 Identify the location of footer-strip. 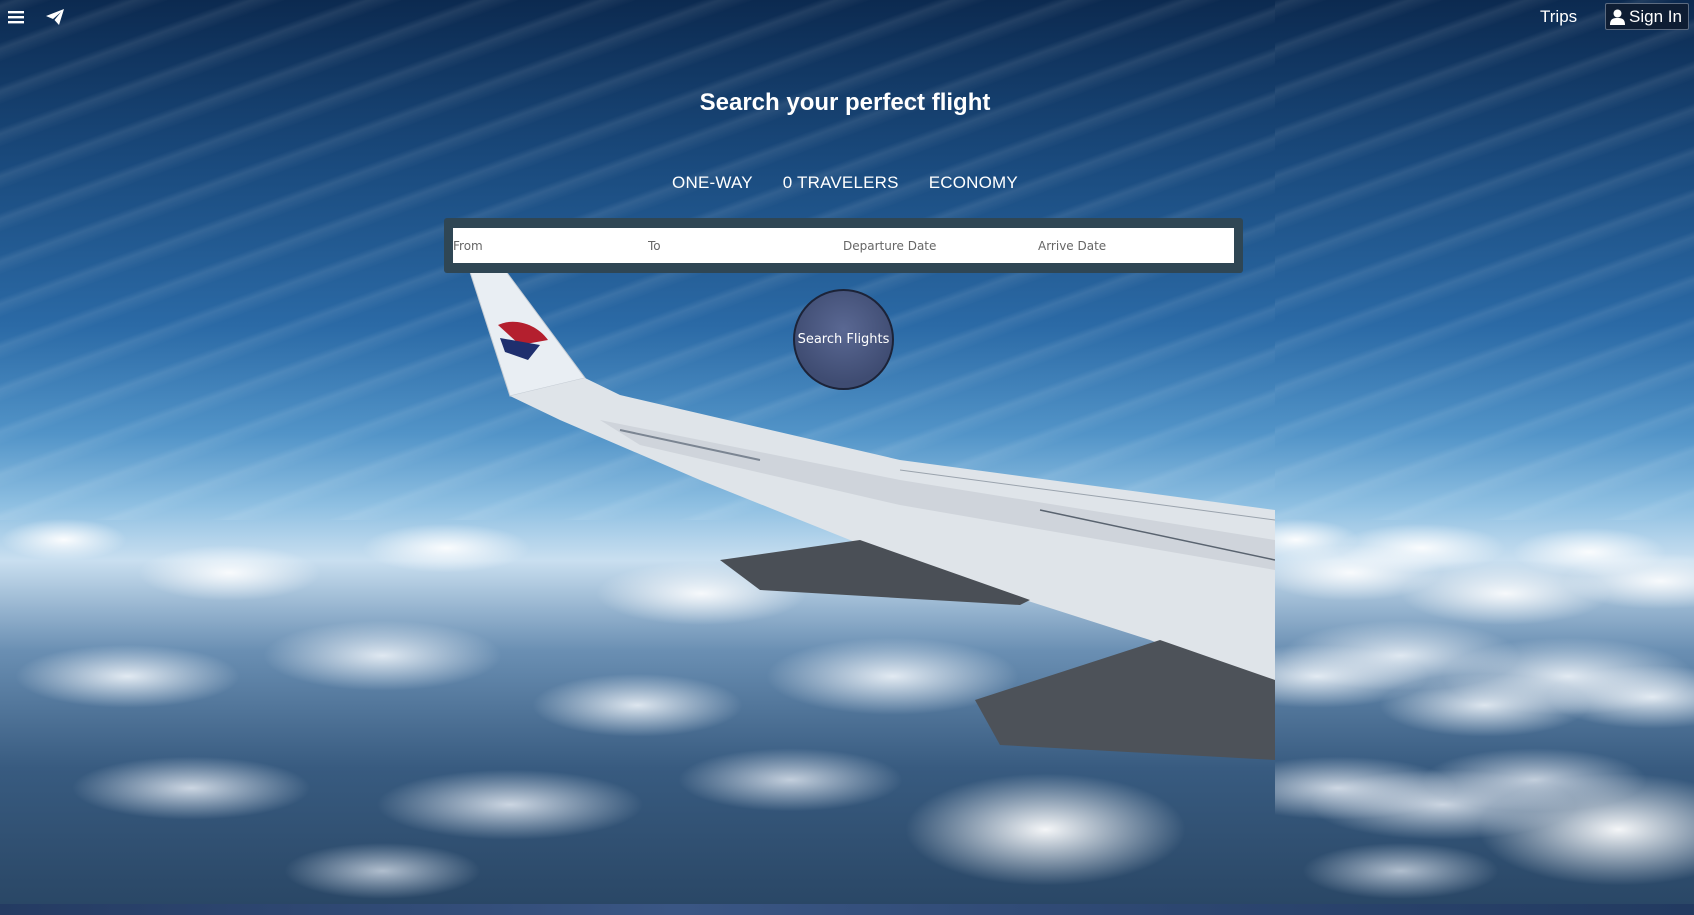
(847, 909).